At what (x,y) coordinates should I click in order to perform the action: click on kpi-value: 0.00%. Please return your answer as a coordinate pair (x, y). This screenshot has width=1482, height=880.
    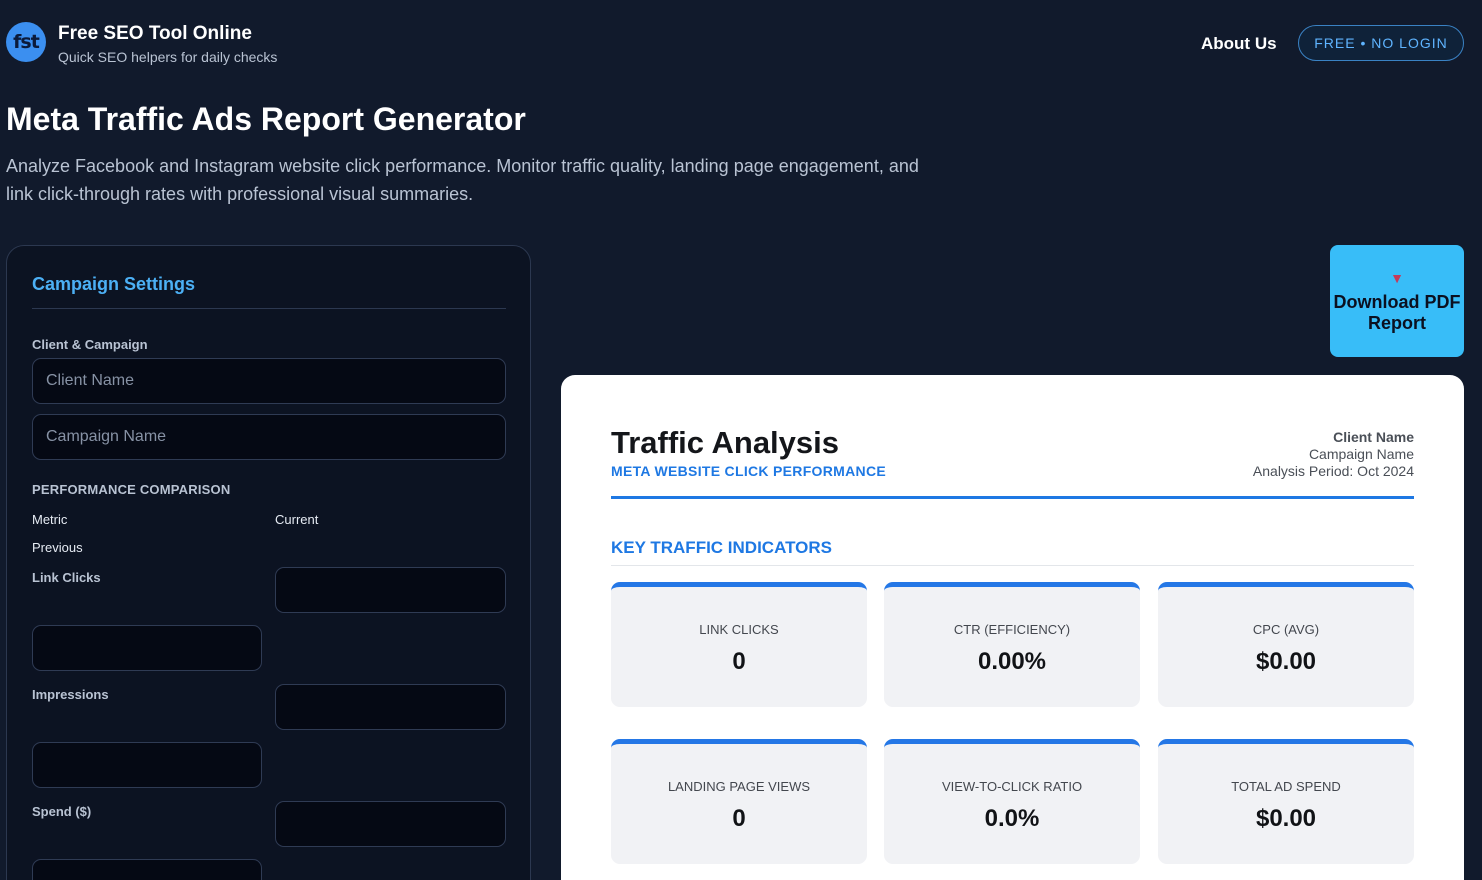
    Looking at the image, I should click on (1012, 661).